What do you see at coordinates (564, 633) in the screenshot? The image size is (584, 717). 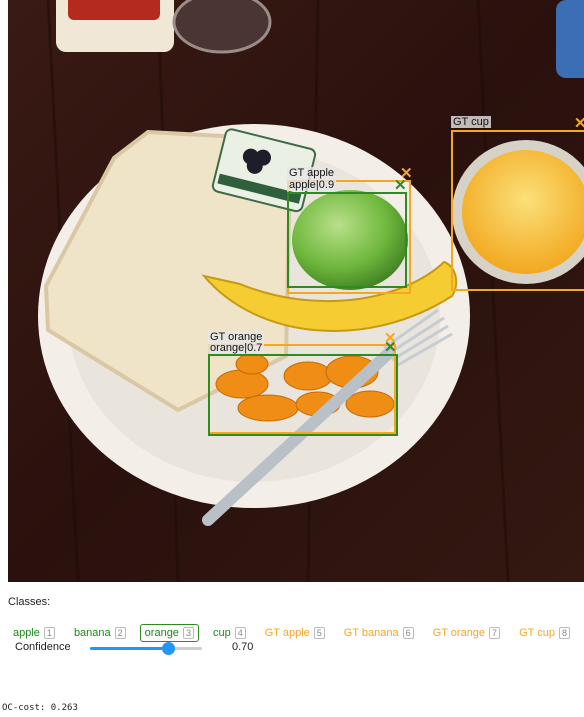 I see `shortcut-key: 8` at bounding box center [564, 633].